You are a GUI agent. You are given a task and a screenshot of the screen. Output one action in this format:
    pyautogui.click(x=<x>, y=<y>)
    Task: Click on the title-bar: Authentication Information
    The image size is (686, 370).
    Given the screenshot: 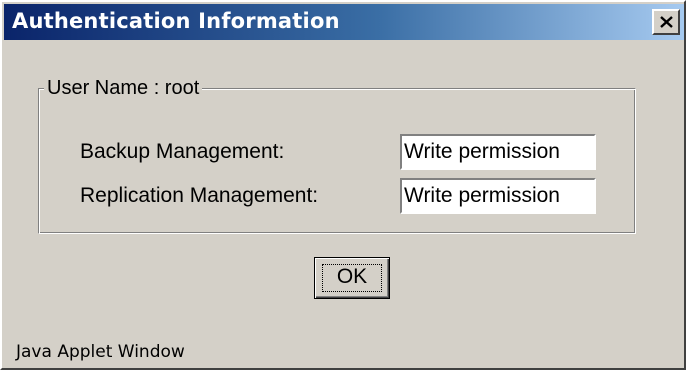 What is the action you would take?
    pyautogui.click(x=344, y=22)
    